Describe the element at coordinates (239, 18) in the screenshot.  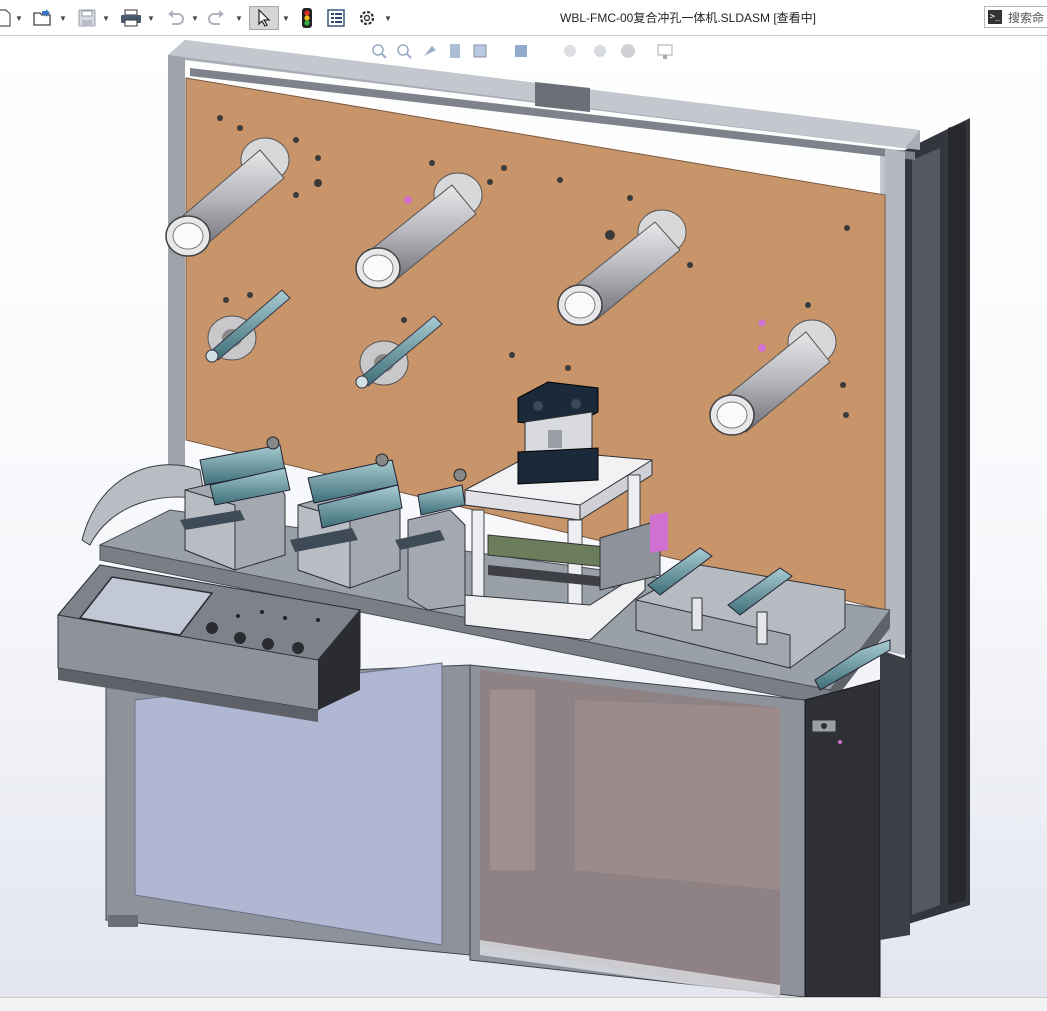
I see `redo-dropdown: ▼` at that location.